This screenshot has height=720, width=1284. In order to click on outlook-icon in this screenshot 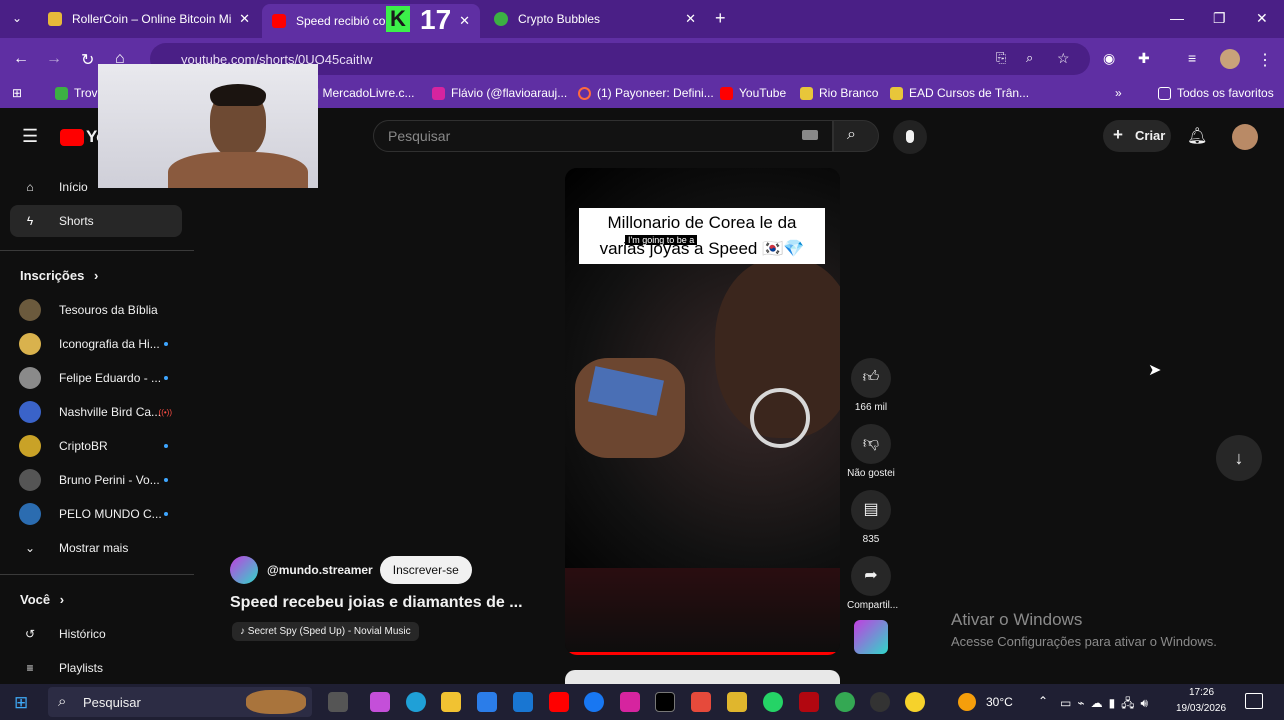, I will do `click(523, 702)`.